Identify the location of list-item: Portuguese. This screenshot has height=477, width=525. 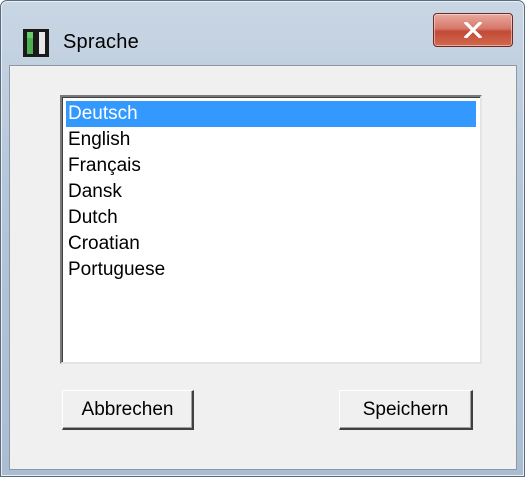
(271, 270).